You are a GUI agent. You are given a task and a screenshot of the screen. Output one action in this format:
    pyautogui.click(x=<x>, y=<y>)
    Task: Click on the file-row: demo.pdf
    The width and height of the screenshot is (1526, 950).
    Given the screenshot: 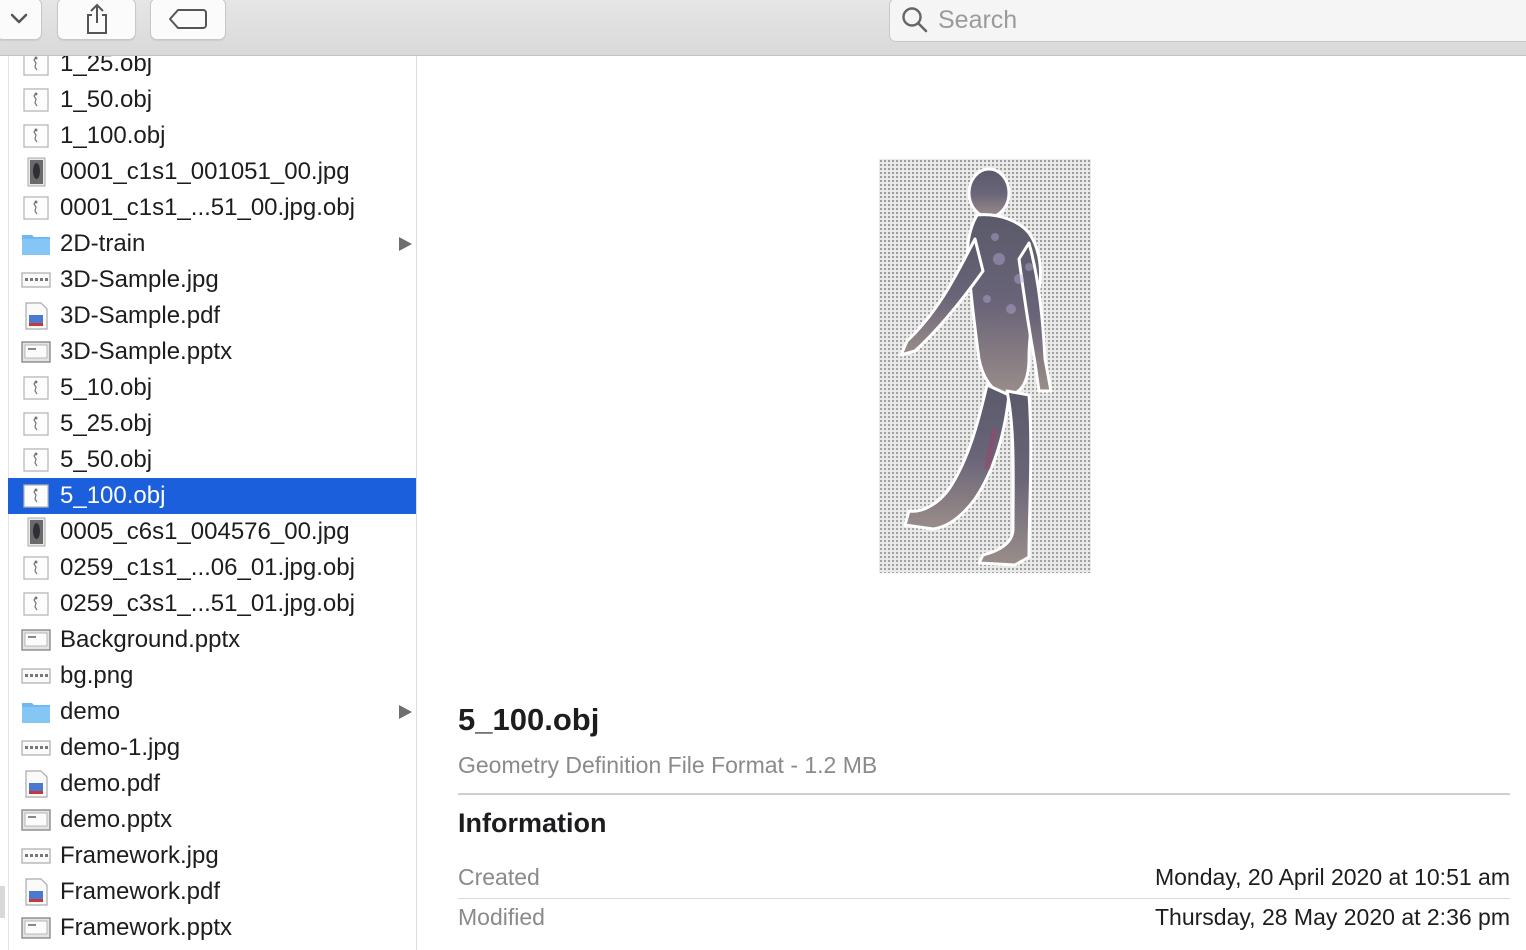 What is the action you would take?
    pyautogui.click(x=212, y=784)
    